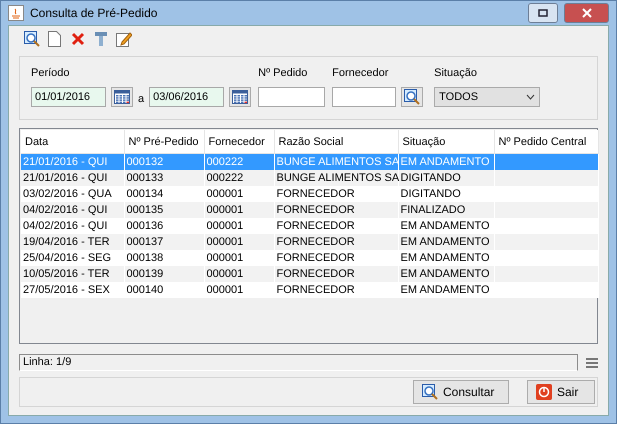 The image size is (617, 424). What do you see at coordinates (283, 74) in the screenshot?
I see `pedido-label: Nº Pedido` at bounding box center [283, 74].